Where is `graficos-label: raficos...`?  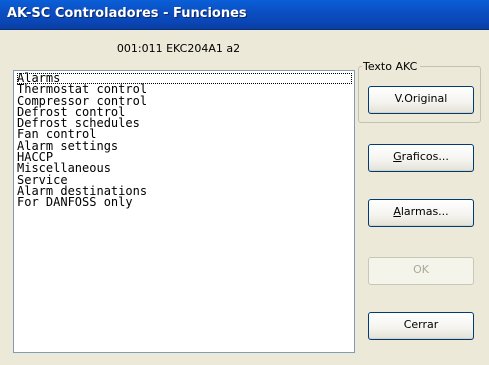 graficos-label: raficos... is located at coordinates (425, 156).